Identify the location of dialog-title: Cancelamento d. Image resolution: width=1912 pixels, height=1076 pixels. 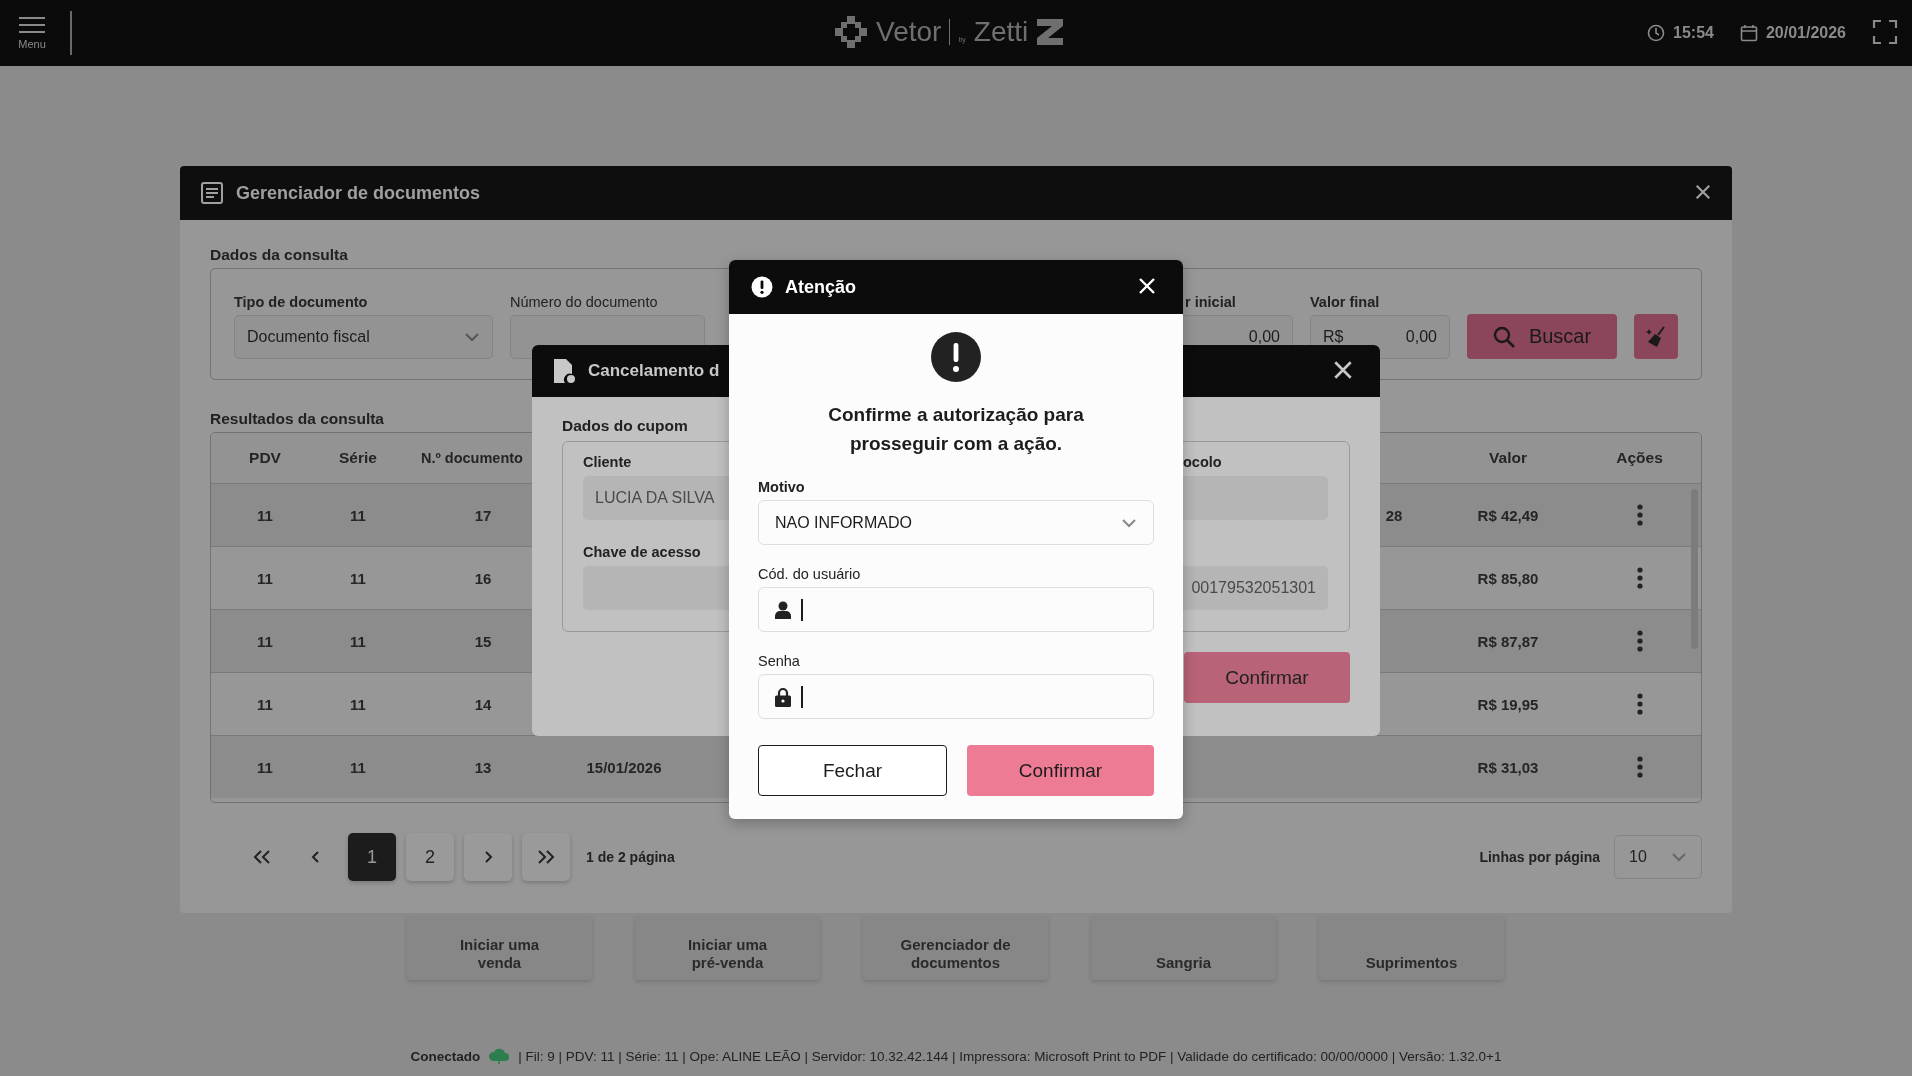
(654, 371).